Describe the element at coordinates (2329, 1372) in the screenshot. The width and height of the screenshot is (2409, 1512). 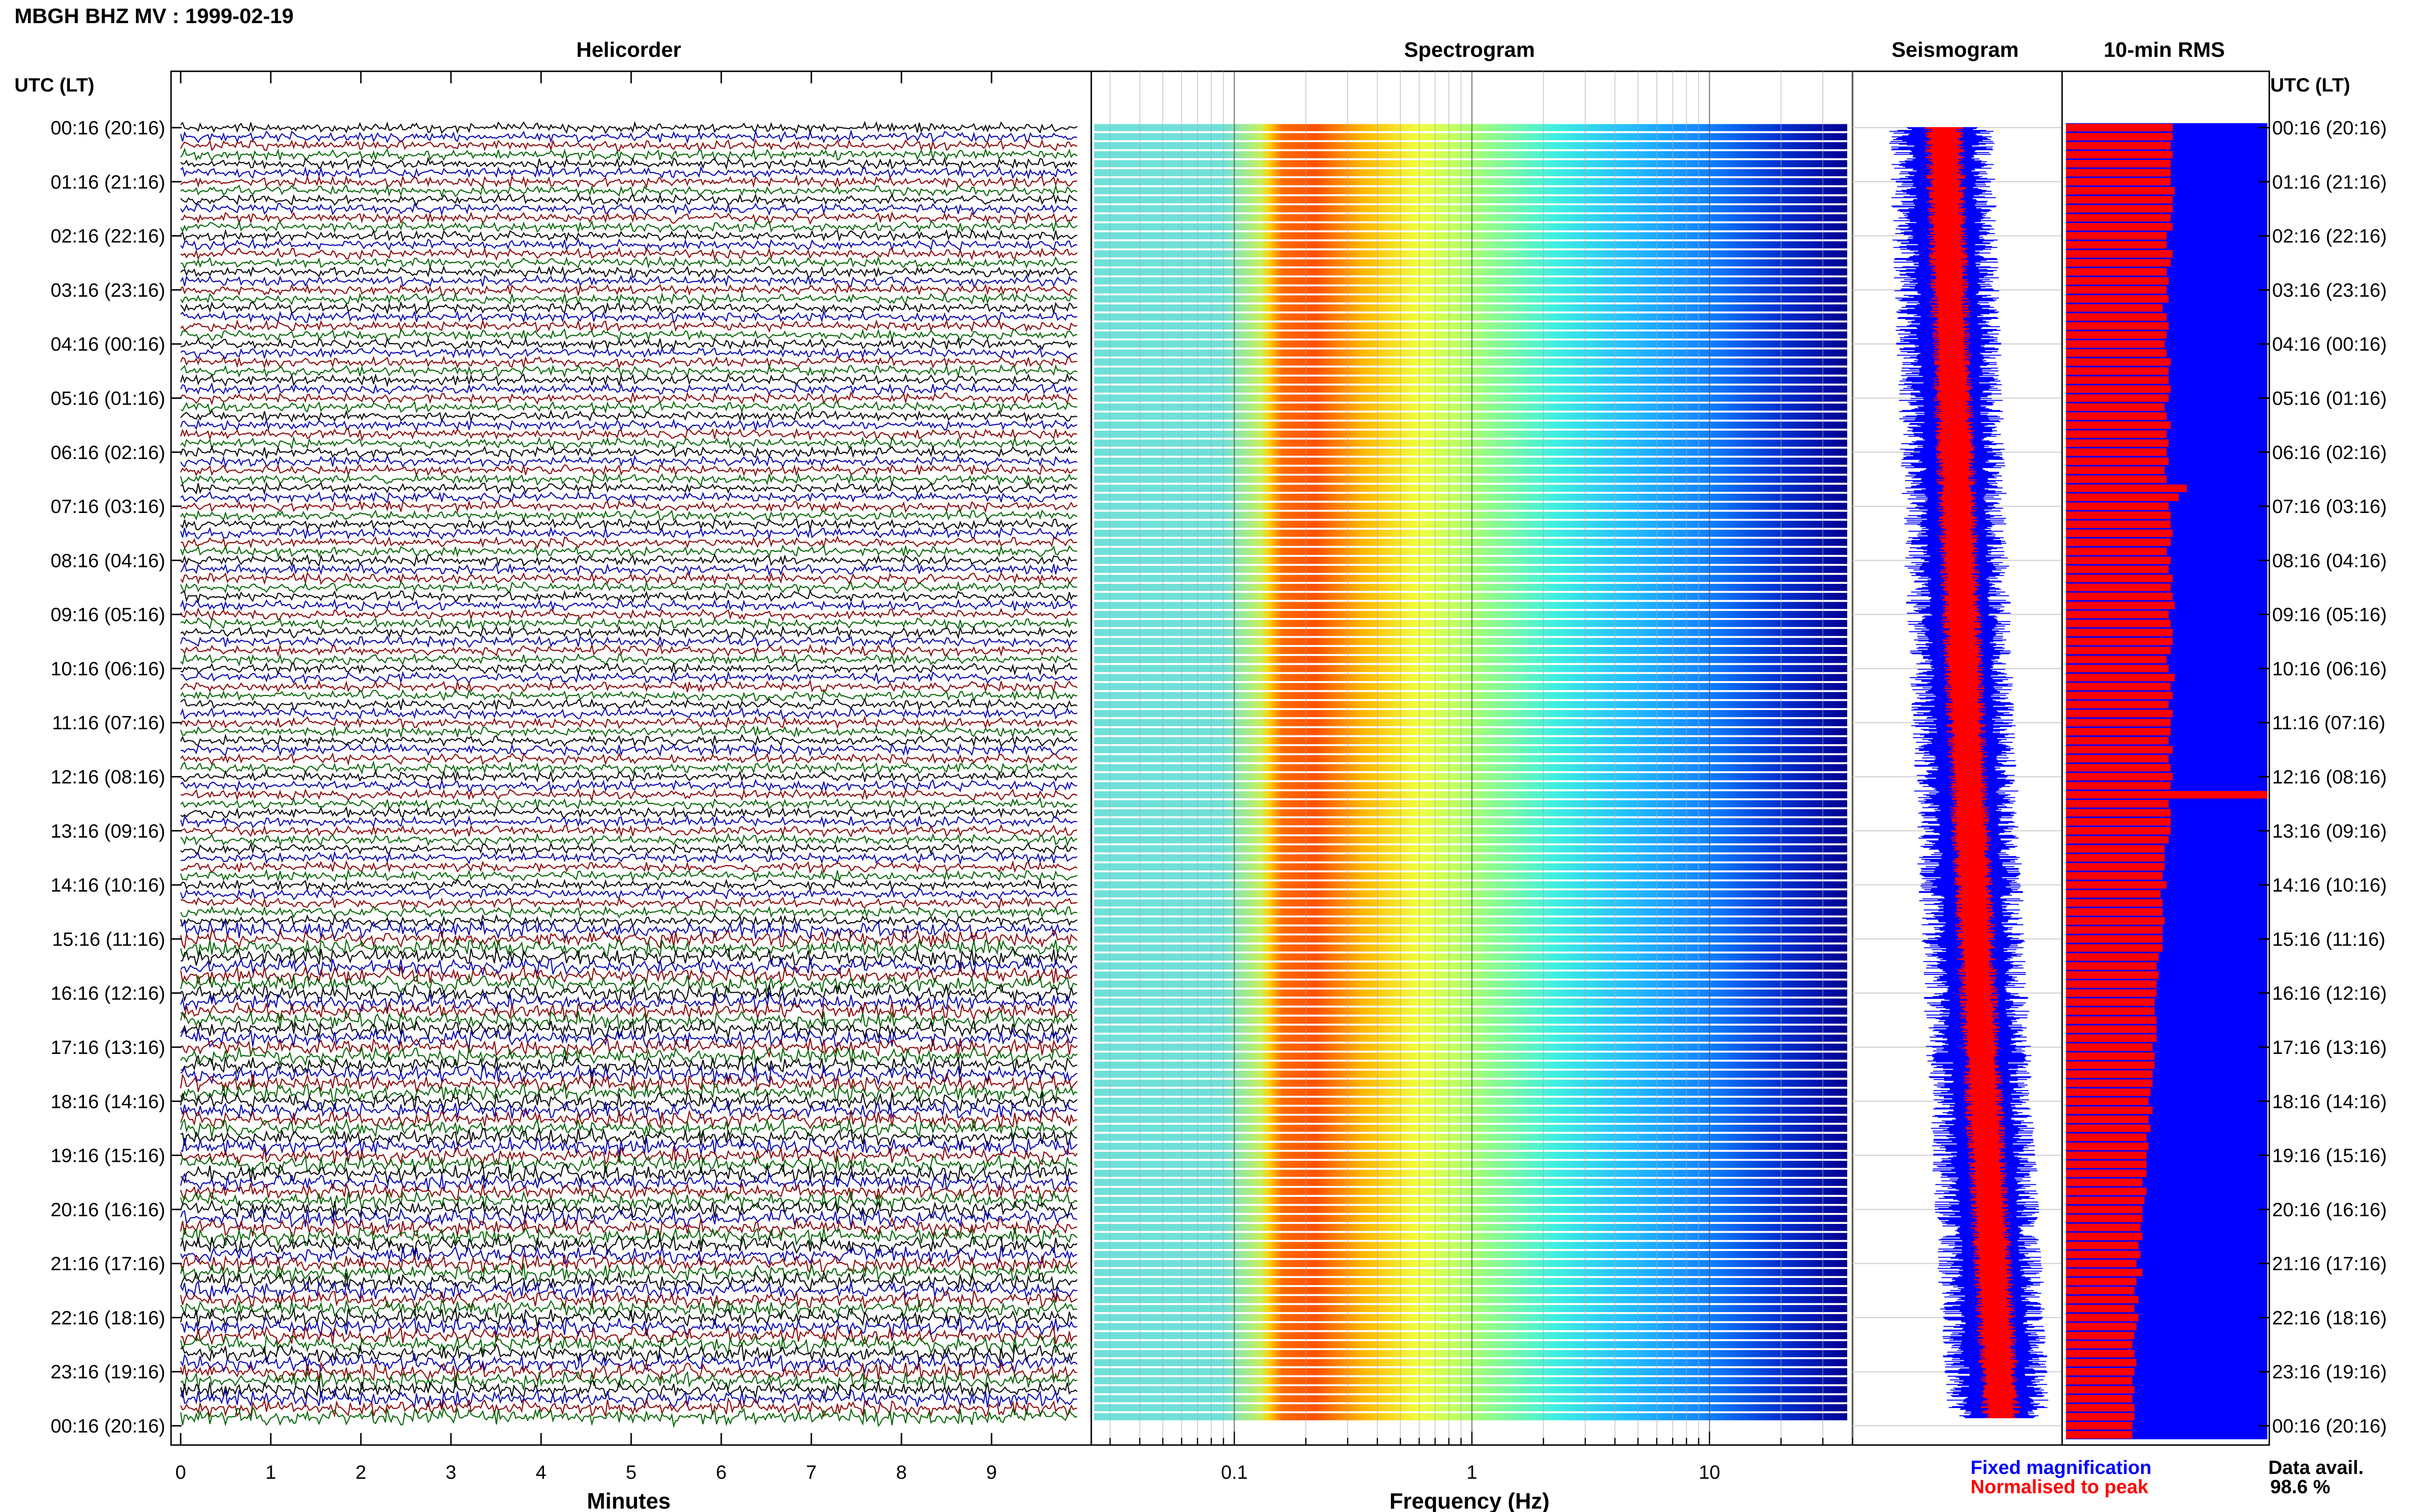
I see `time-label-right: 23:16 (19:16)` at that location.